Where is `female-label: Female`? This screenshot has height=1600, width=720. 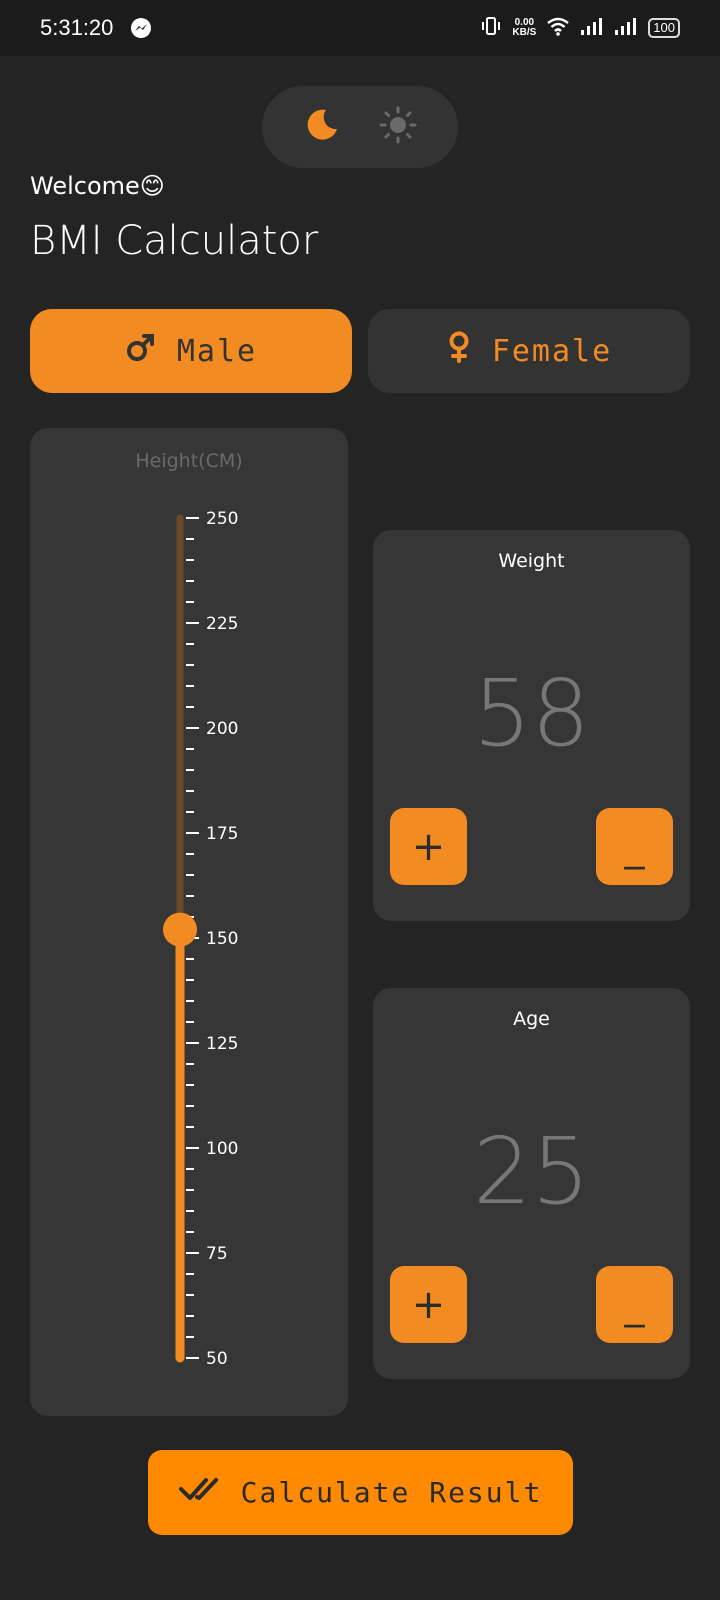
female-label: Female is located at coordinates (552, 351).